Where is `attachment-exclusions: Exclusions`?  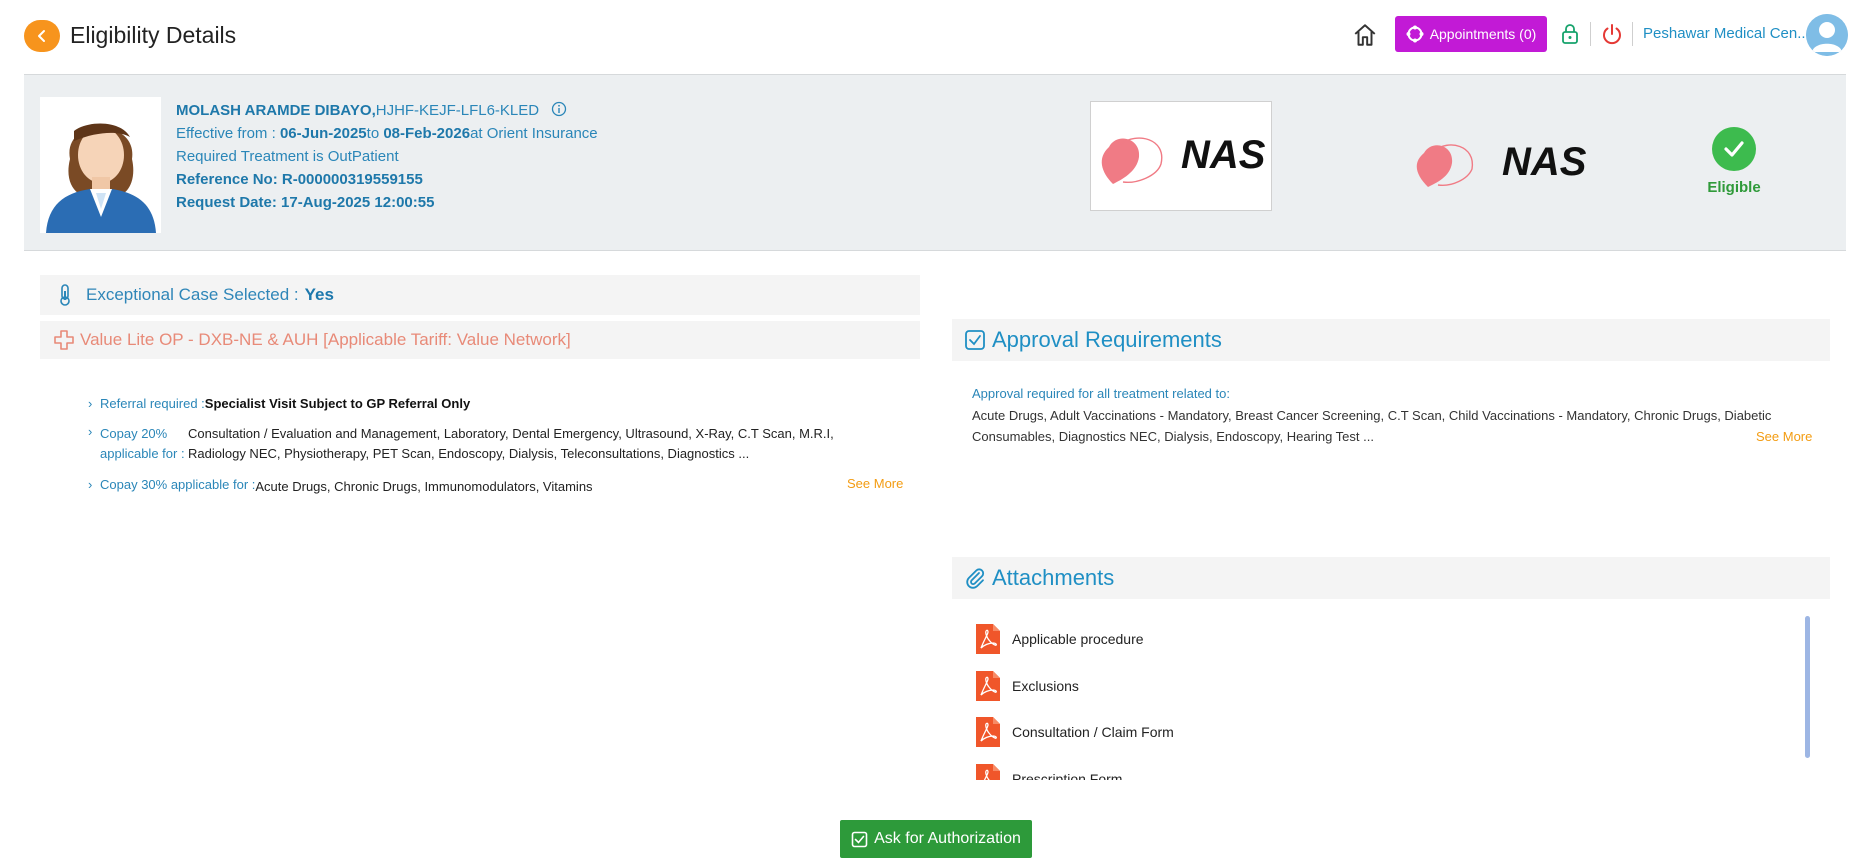 attachment-exclusions: Exclusions is located at coordinates (1391, 686).